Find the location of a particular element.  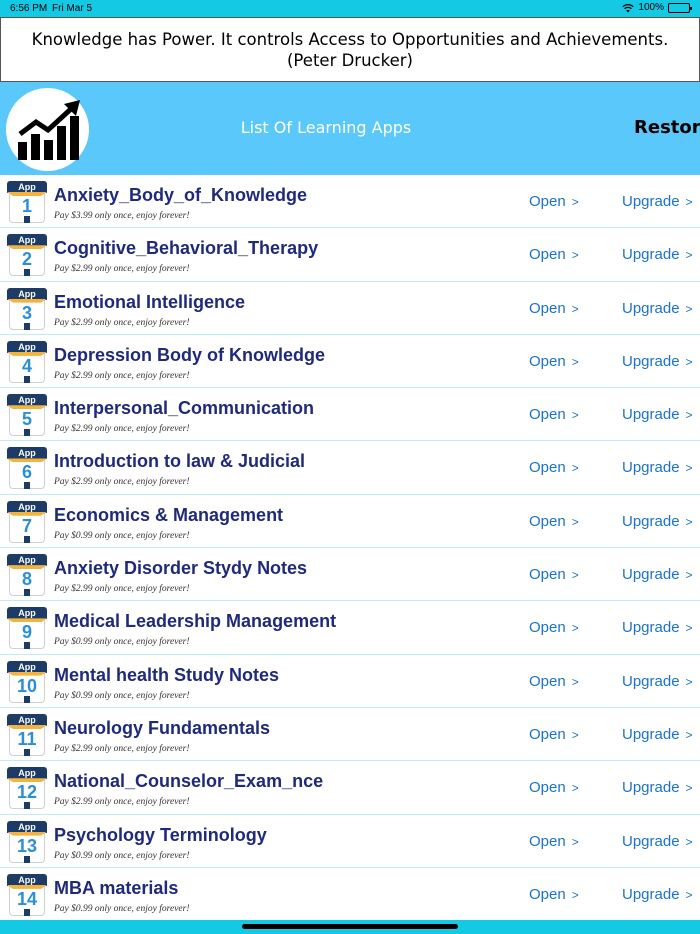

app-book-icon: App 8 is located at coordinates (27, 575).